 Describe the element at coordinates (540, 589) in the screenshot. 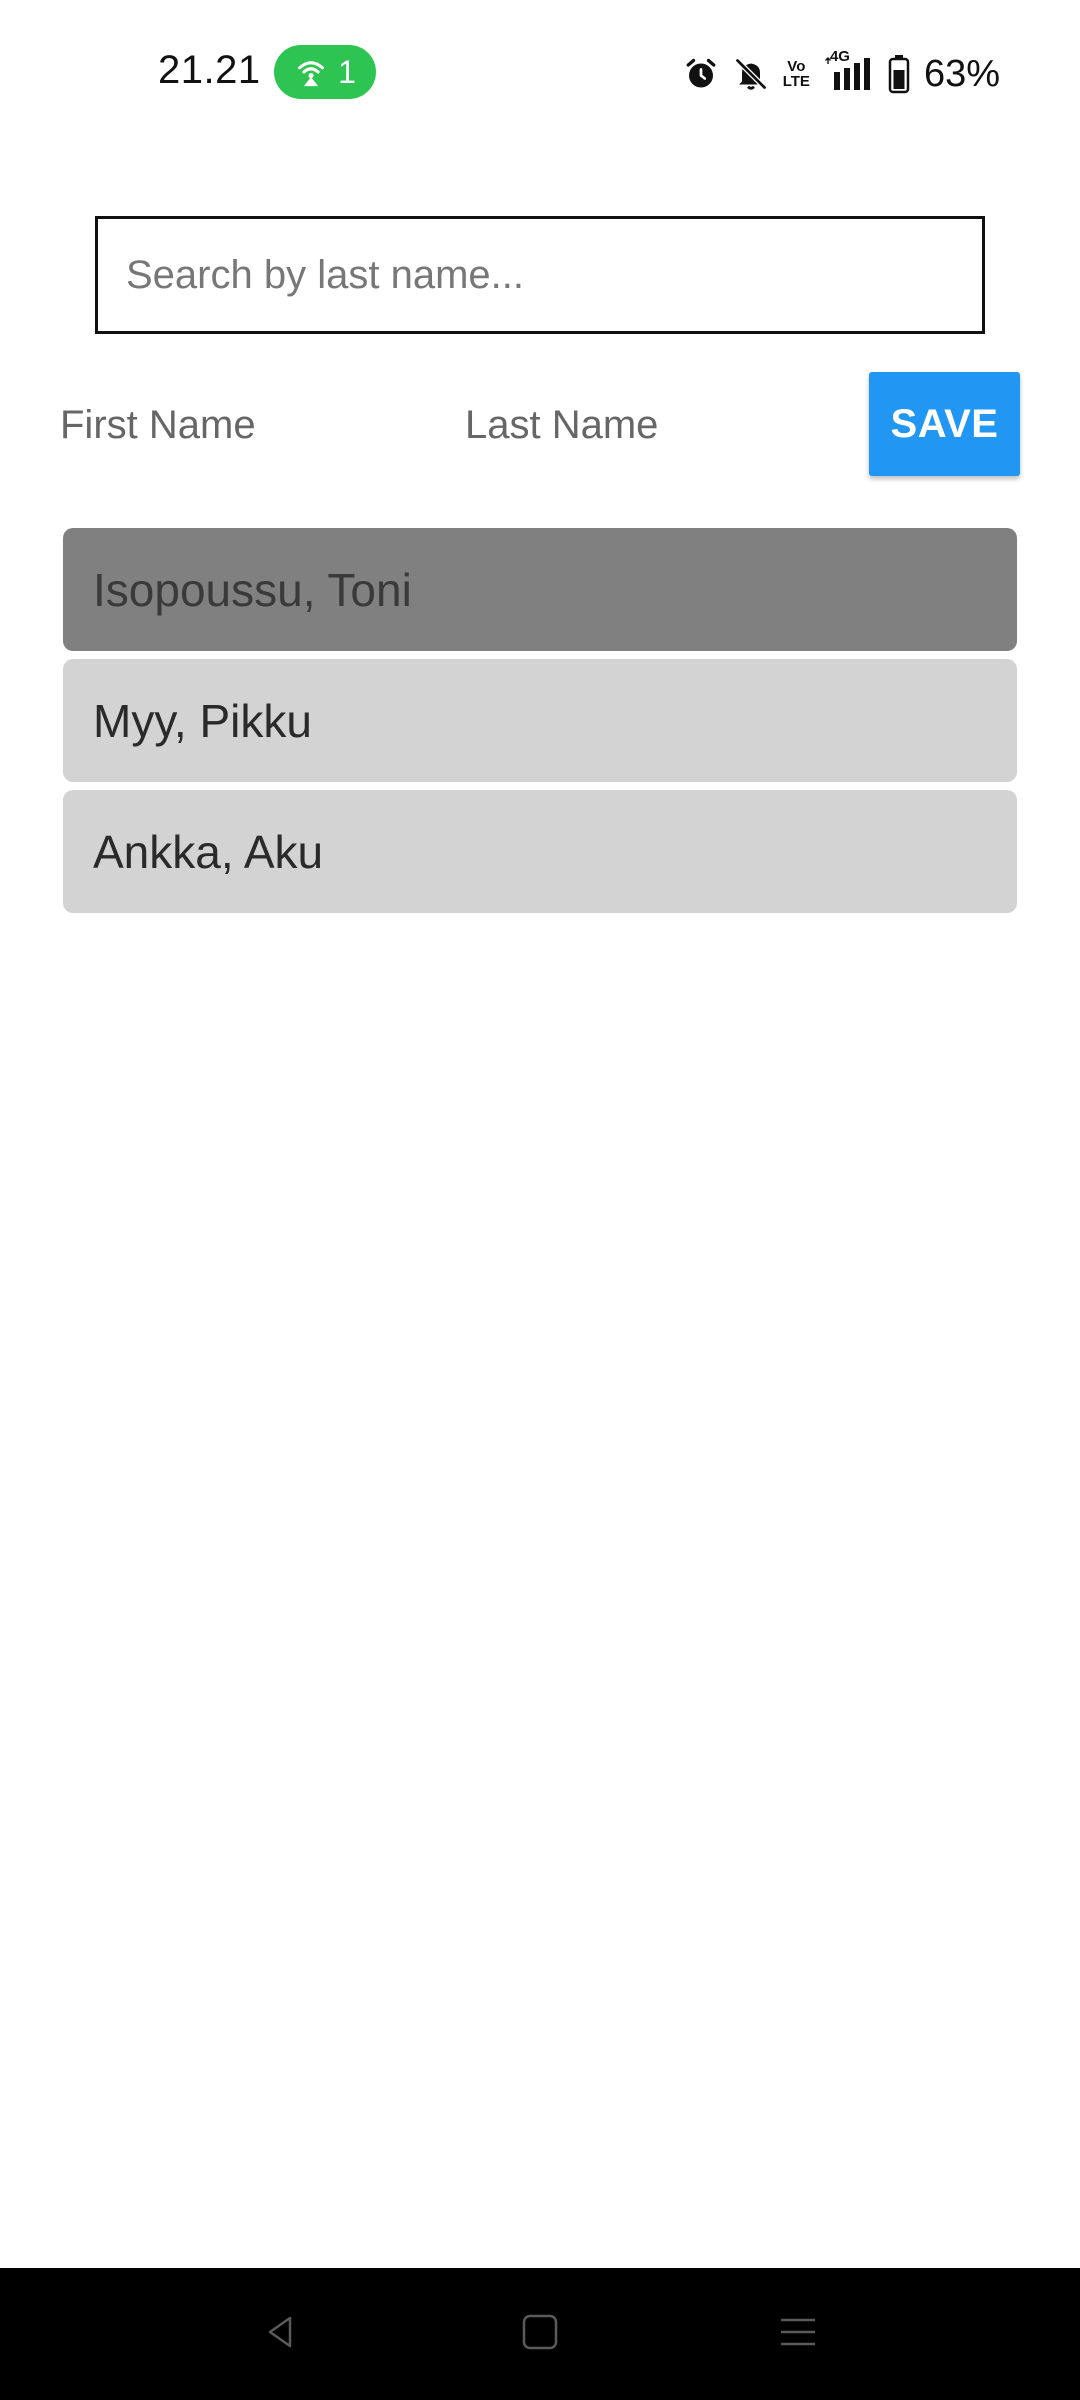

I see `list-item: Isopoussu, Toni` at that location.